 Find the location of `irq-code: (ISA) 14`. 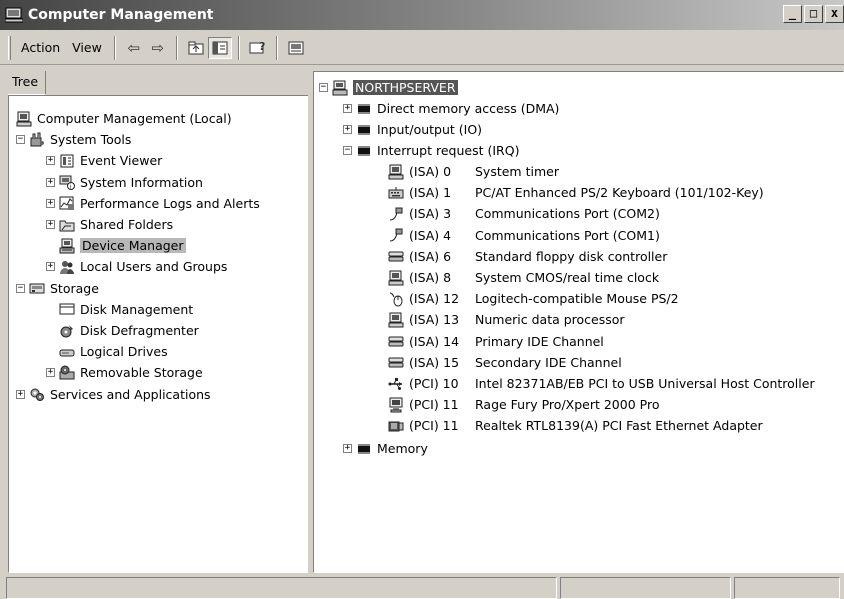

irq-code: (ISA) 14 is located at coordinates (434, 341).